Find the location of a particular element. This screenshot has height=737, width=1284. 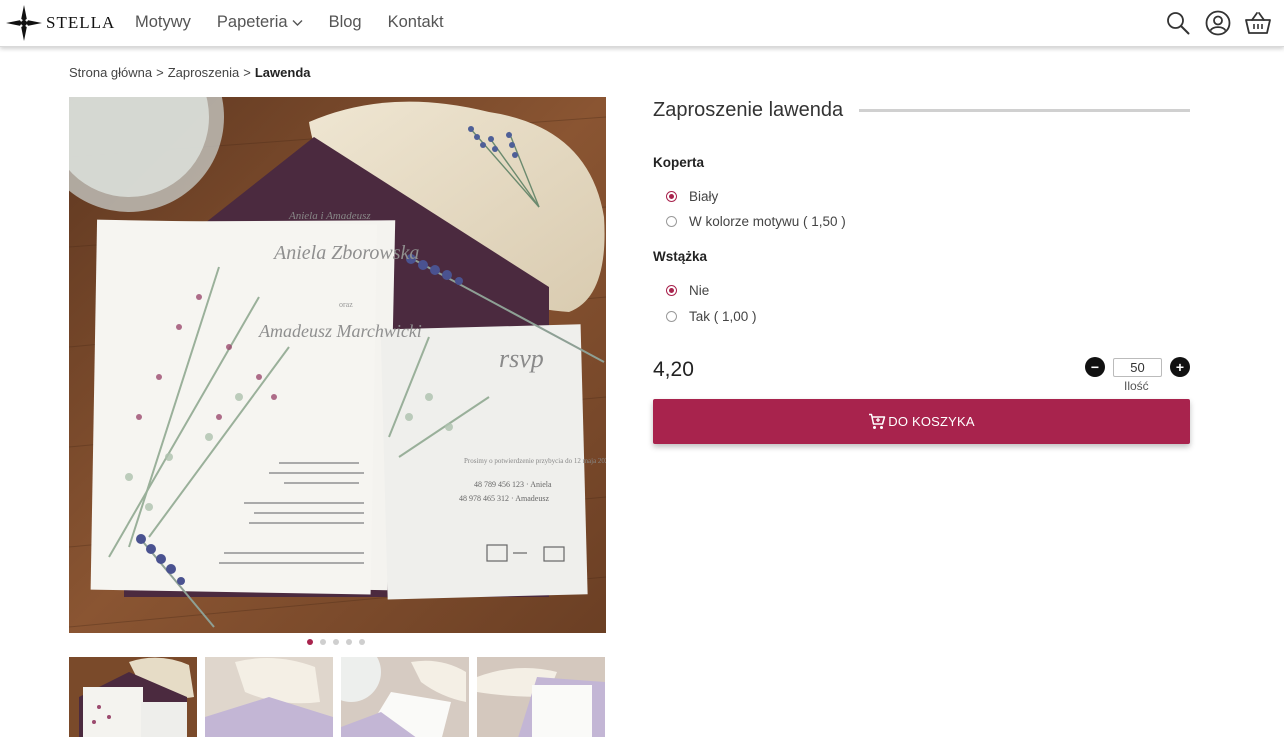

star-logo-icon is located at coordinates (24, 23).